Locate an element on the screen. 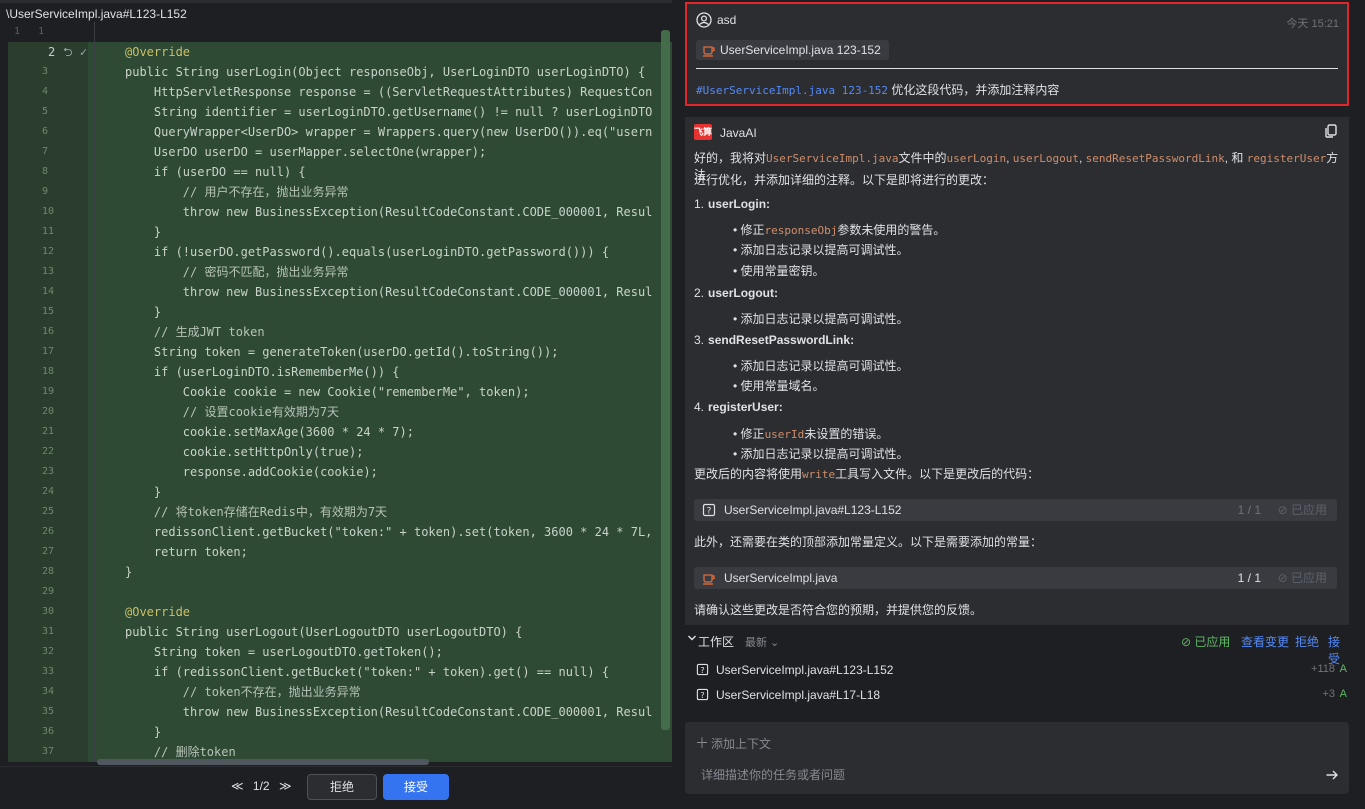 The width and height of the screenshot is (1365, 809). ai-list-item-2: 2. userLogout: is located at coordinates (736, 293).